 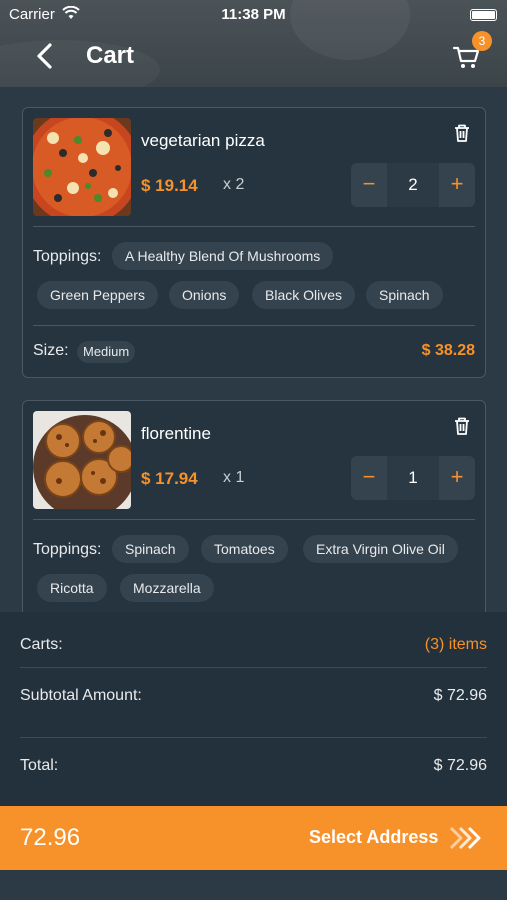 What do you see at coordinates (304, 295) in the screenshot?
I see `topping-chip: Black Olives` at bounding box center [304, 295].